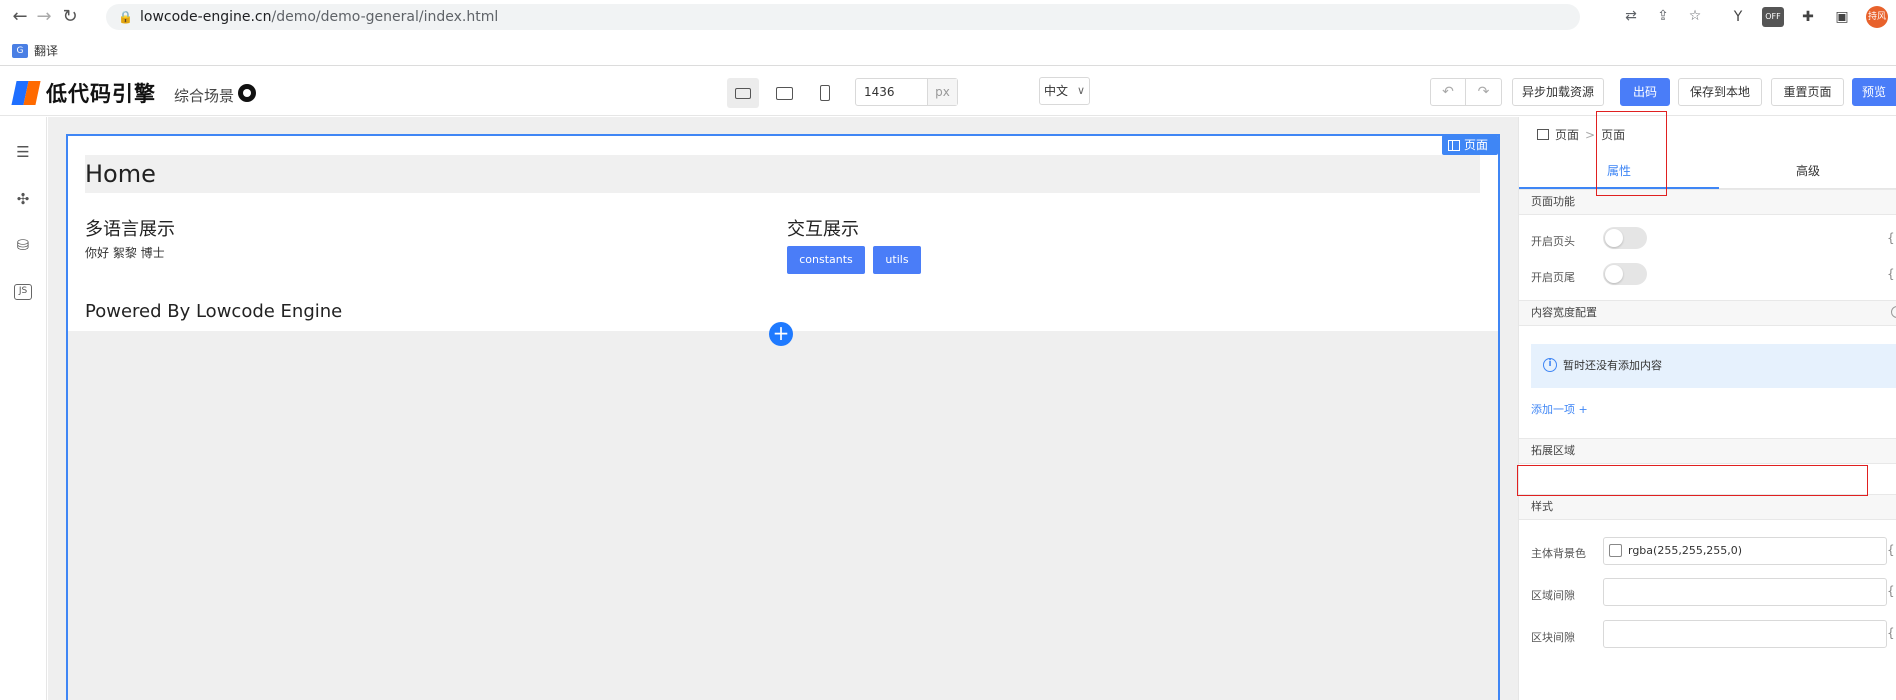  I want to click on highlight-box-extension-area, so click(1692, 480).